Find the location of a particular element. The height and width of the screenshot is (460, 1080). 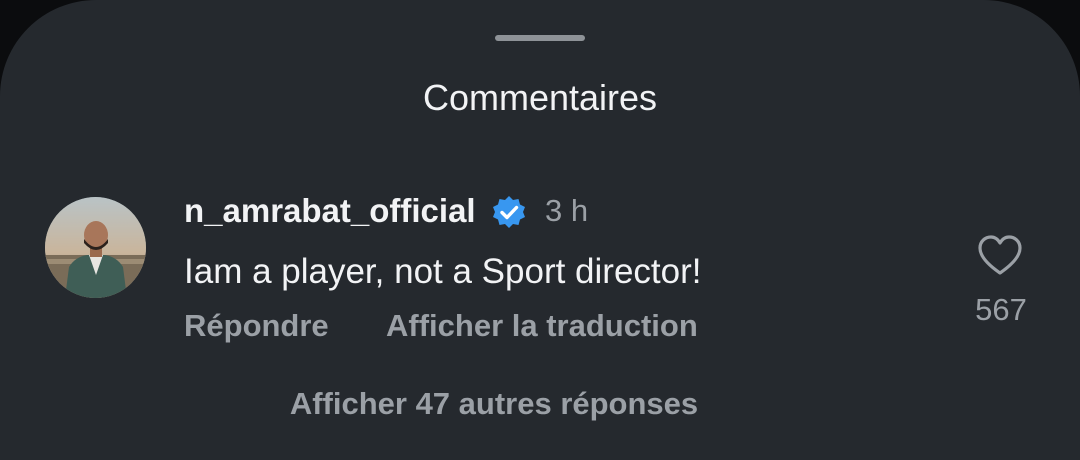

comment-username: n_amrabat_official is located at coordinates (330, 211).